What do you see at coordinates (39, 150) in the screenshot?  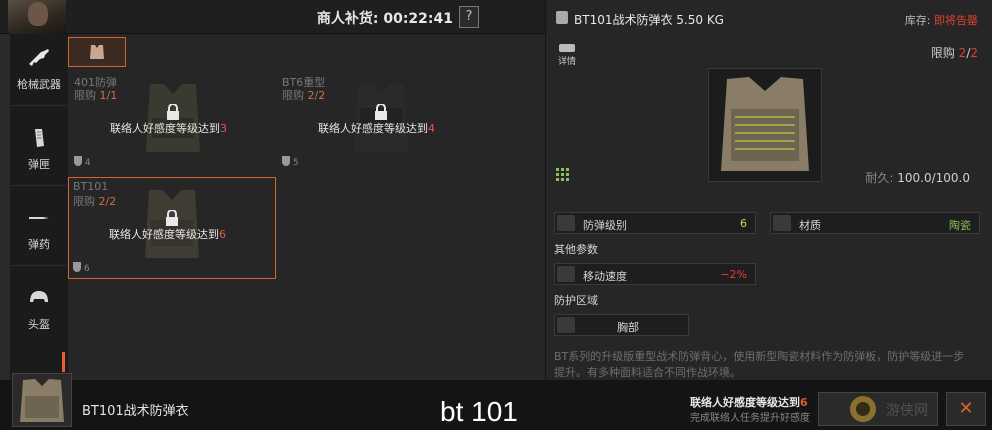 I see `sidebar-item-magazine: 弹匣` at bounding box center [39, 150].